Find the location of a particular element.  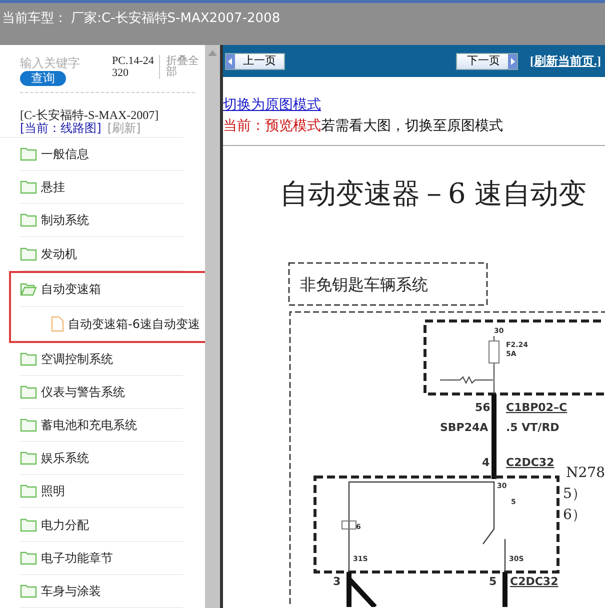

refresh-page-link: [刷新当前页.] is located at coordinates (565, 61).